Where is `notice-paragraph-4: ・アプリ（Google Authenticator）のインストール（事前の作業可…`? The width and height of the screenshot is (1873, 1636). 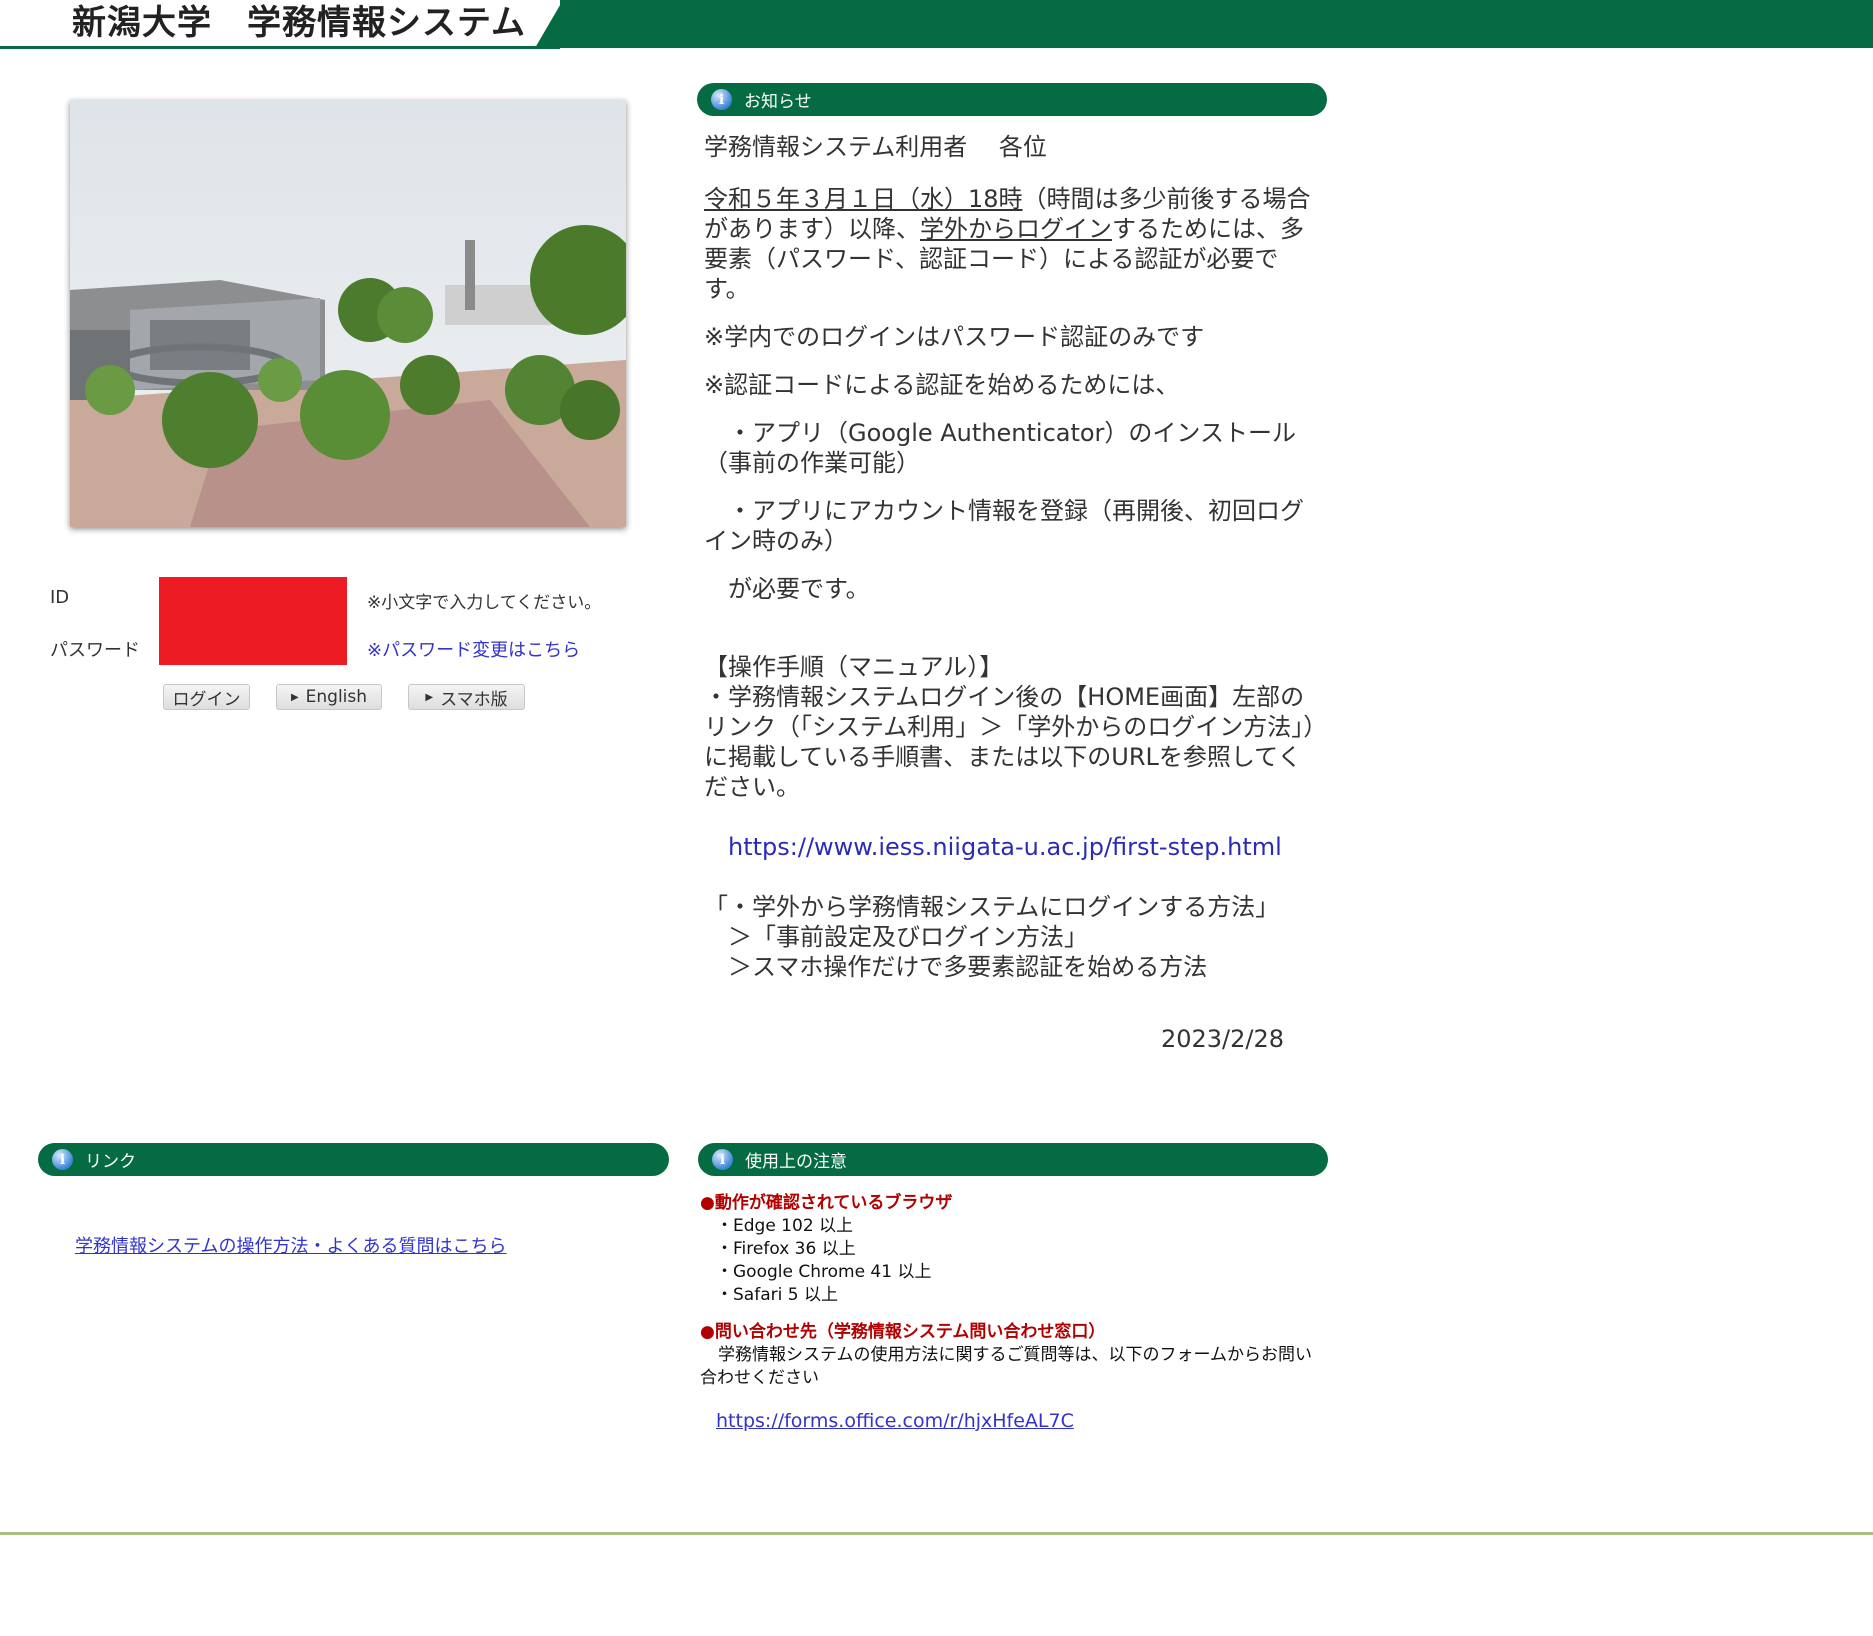
notice-paragraph-4: ・アプリ（Google Authenticator）のインストール（事前の作業可… is located at coordinates (1000, 448).